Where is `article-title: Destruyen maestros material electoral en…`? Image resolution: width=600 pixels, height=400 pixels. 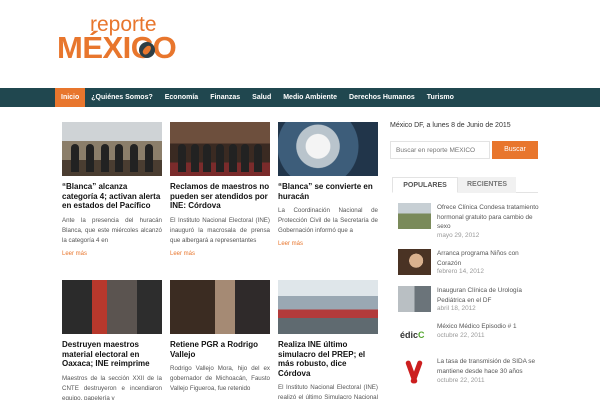
article-title: Destruyen maestros material electoral en… is located at coordinates (112, 354).